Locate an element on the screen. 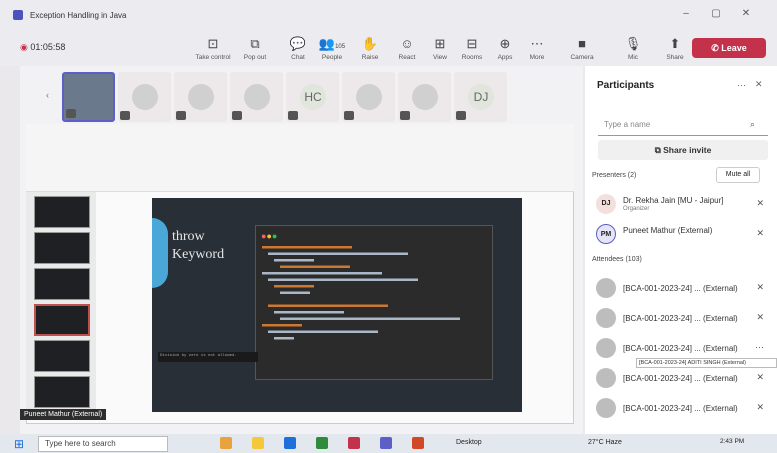 Image resolution: width=777 pixels, height=453 pixels. console-output: Division by zero is not allowed. is located at coordinates (208, 357).